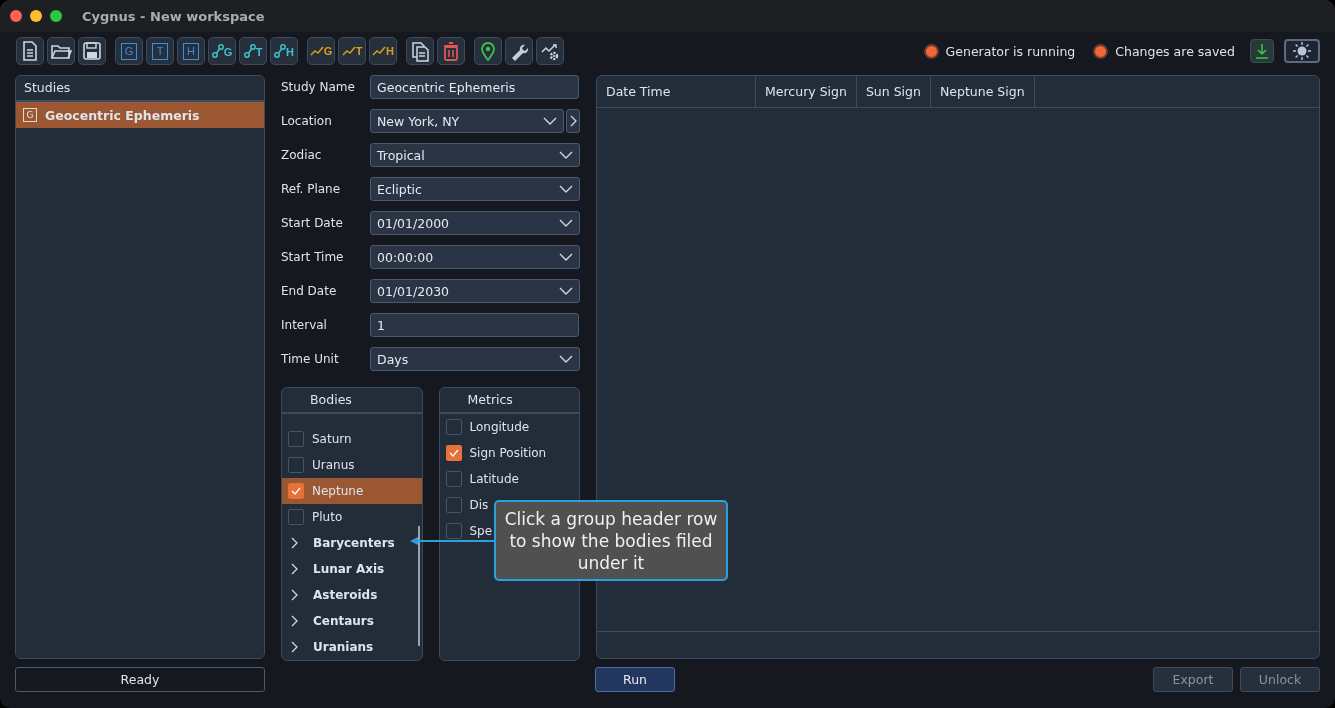  Describe the element at coordinates (611, 540) in the screenshot. I see `tooltip: Click a group header row to show the bodies filed under it` at that location.